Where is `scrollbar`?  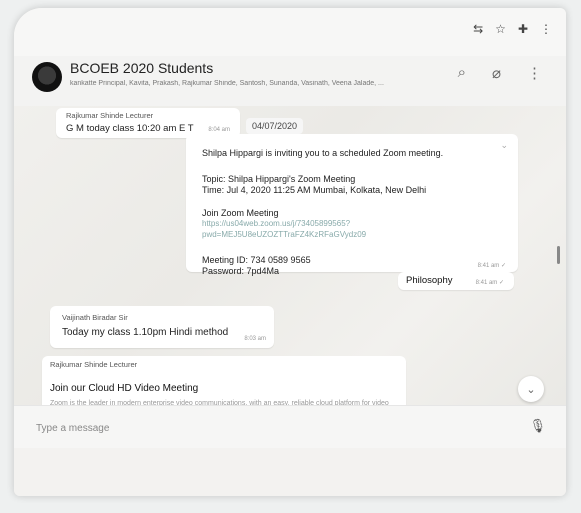
scrollbar is located at coordinates (558, 255).